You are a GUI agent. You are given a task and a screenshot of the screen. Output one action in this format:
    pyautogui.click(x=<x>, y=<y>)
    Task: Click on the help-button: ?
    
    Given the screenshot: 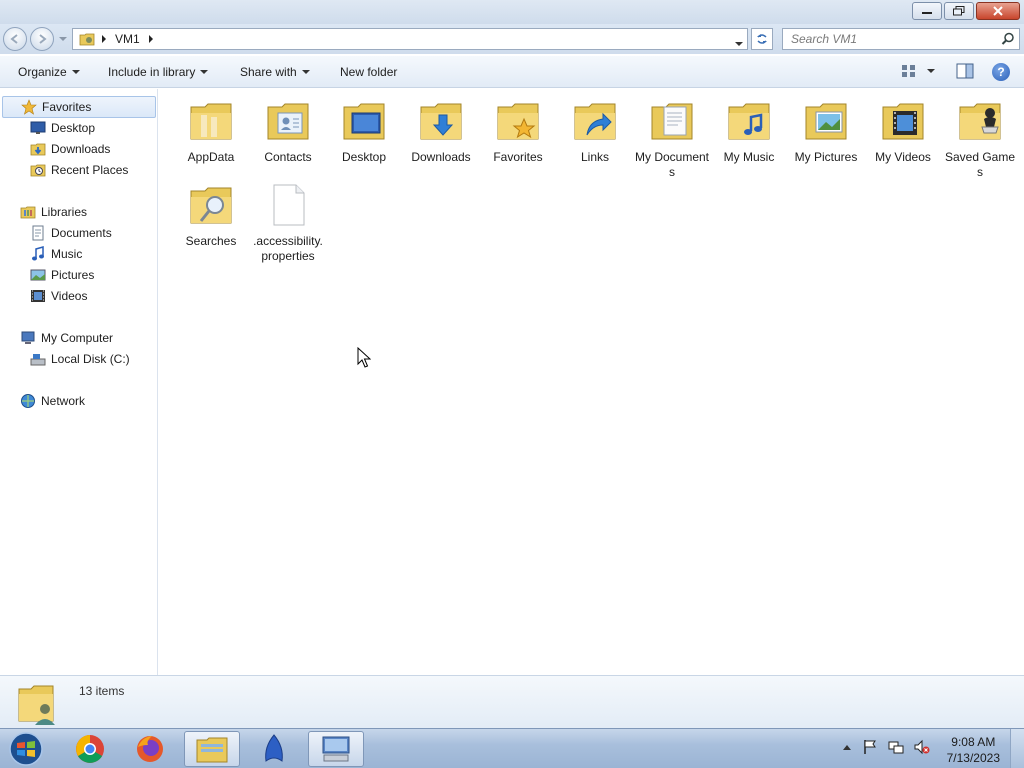 What is the action you would take?
    pyautogui.click(x=1001, y=72)
    